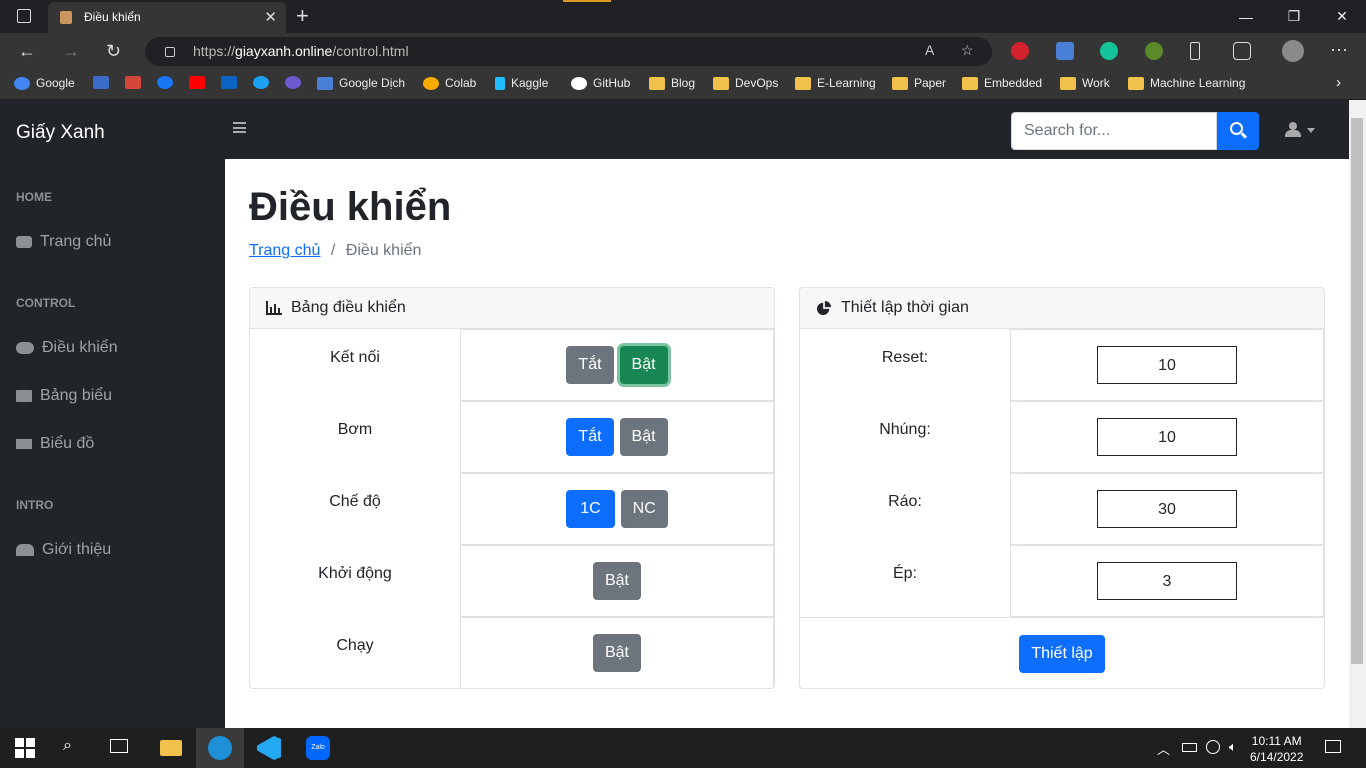 The width and height of the screenshot is (1366, 768). Describe the element at coordinates (1301, 130) in the screenshot. I see `user-menu` at that location.